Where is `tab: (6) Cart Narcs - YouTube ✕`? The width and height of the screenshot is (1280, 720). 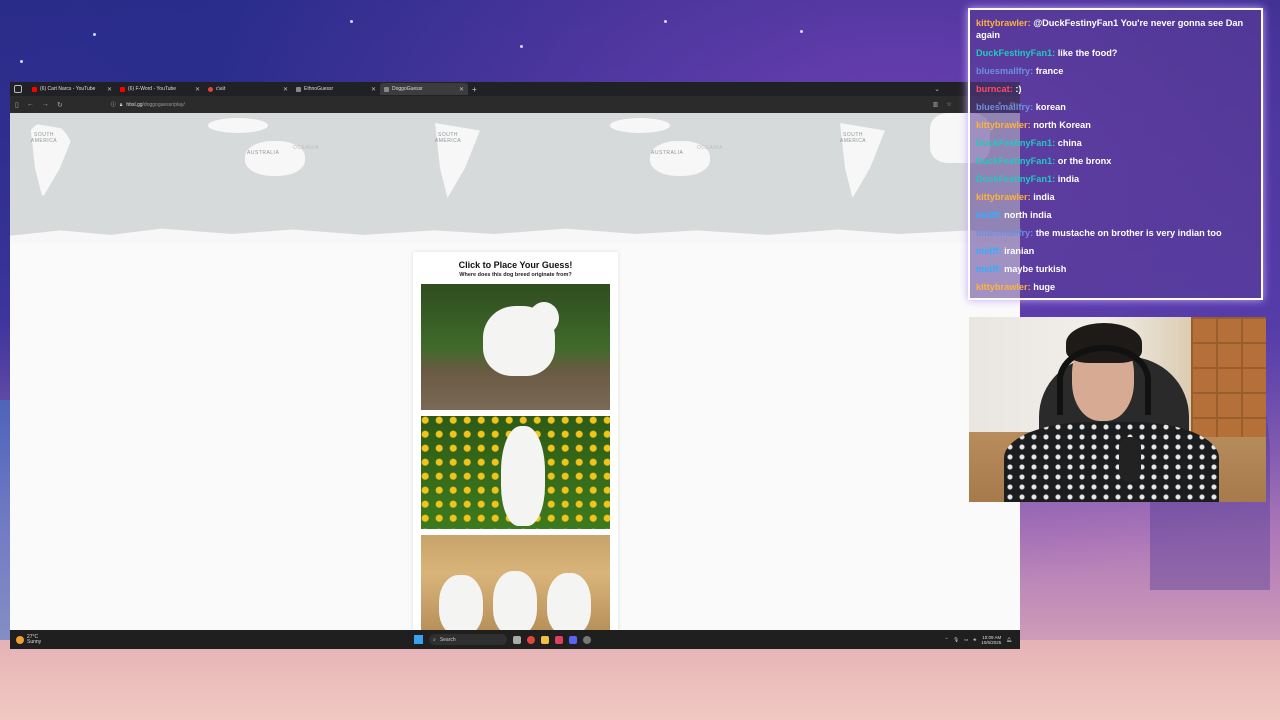 tab: (6) Cart Narcs - YouTube ✕ is located at coordinates (72, 89).